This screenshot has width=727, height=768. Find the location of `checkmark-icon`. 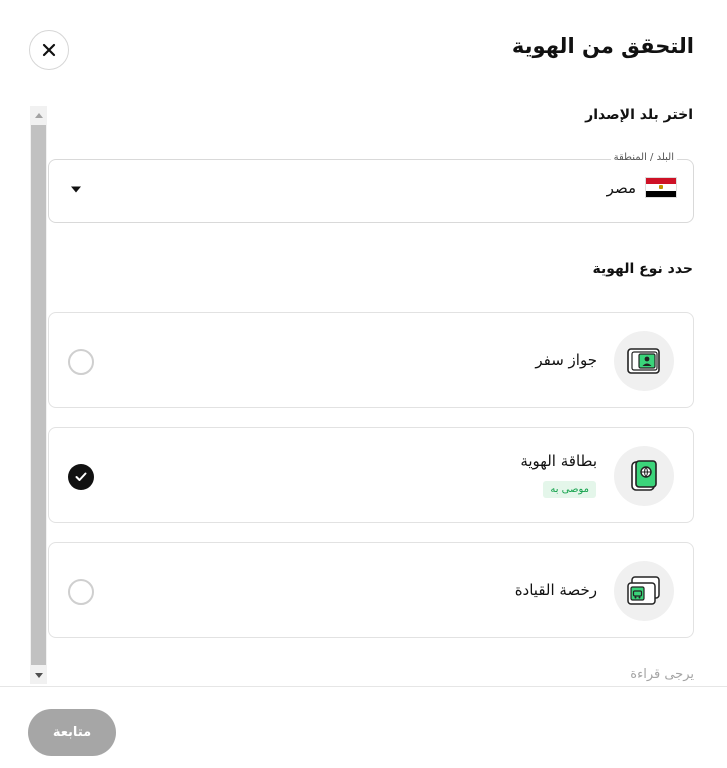

checkmark-icon is located at coordinates (81, 476).